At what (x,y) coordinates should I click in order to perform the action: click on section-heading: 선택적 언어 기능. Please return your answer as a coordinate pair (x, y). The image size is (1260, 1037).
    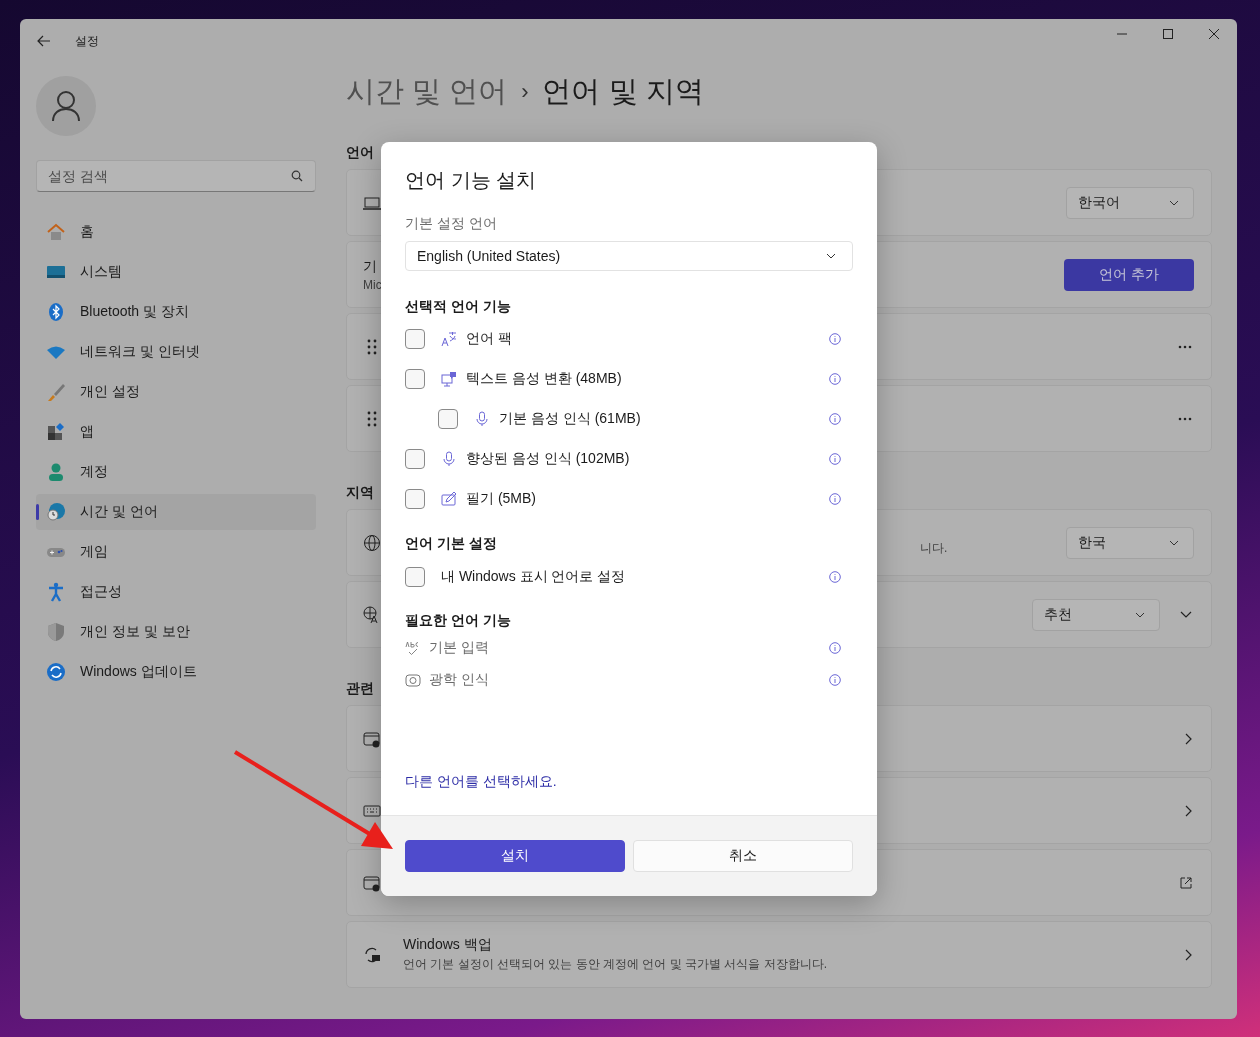
    Looking at the image, I should click on (458, 306).